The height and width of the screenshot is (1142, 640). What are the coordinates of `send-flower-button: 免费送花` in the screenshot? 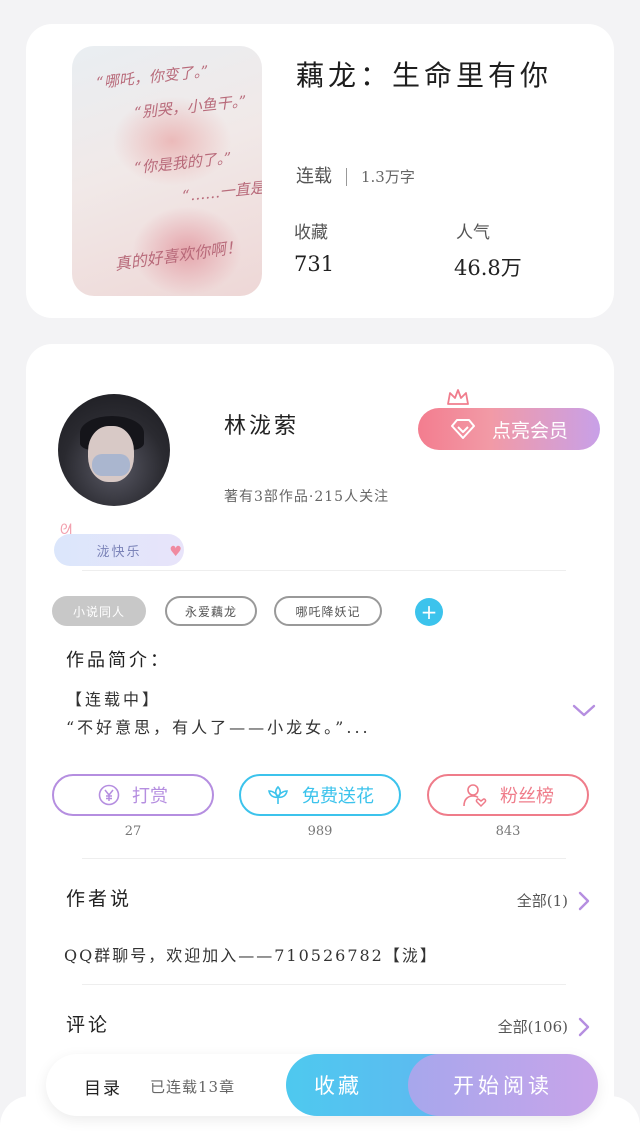 It's located at (320, 795).